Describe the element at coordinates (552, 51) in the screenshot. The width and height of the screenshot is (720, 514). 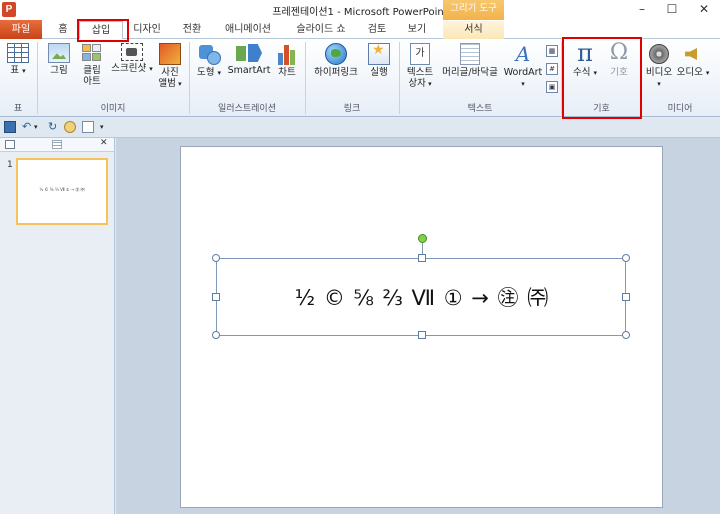
I see `date-time-icon: ▦` at that location.